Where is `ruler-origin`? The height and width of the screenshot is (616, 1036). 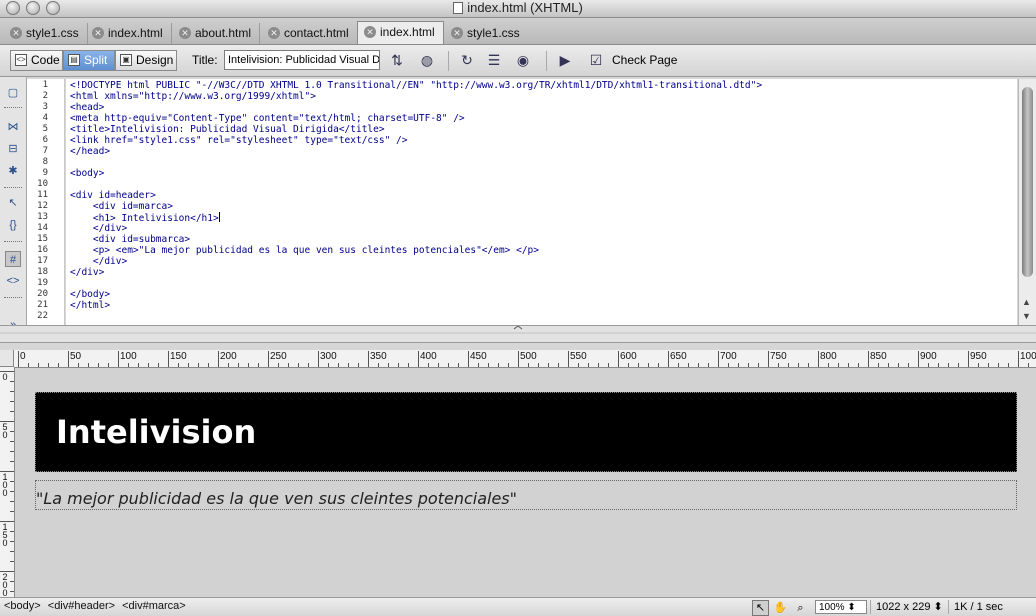
ruler-origin is located at coordinates (7, 358).